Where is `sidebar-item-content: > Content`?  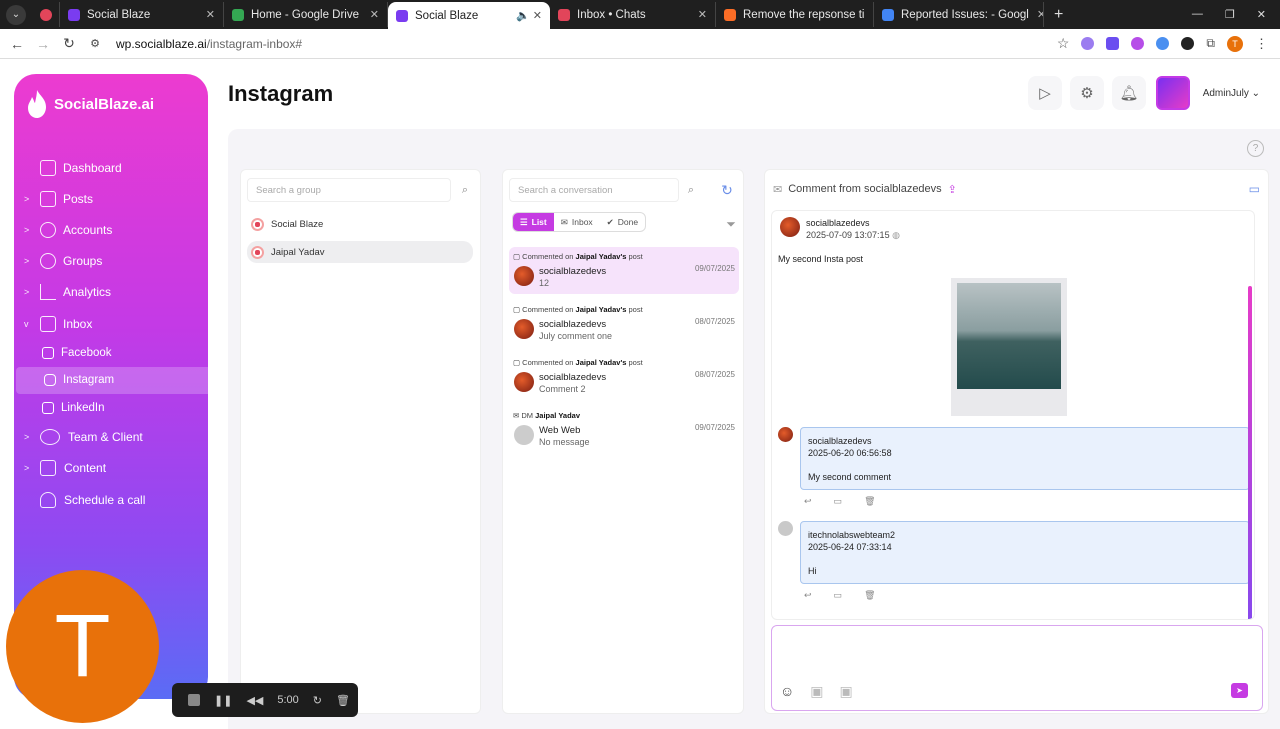
sidebar-item-content: > Content is located at coordinates (111, 468).